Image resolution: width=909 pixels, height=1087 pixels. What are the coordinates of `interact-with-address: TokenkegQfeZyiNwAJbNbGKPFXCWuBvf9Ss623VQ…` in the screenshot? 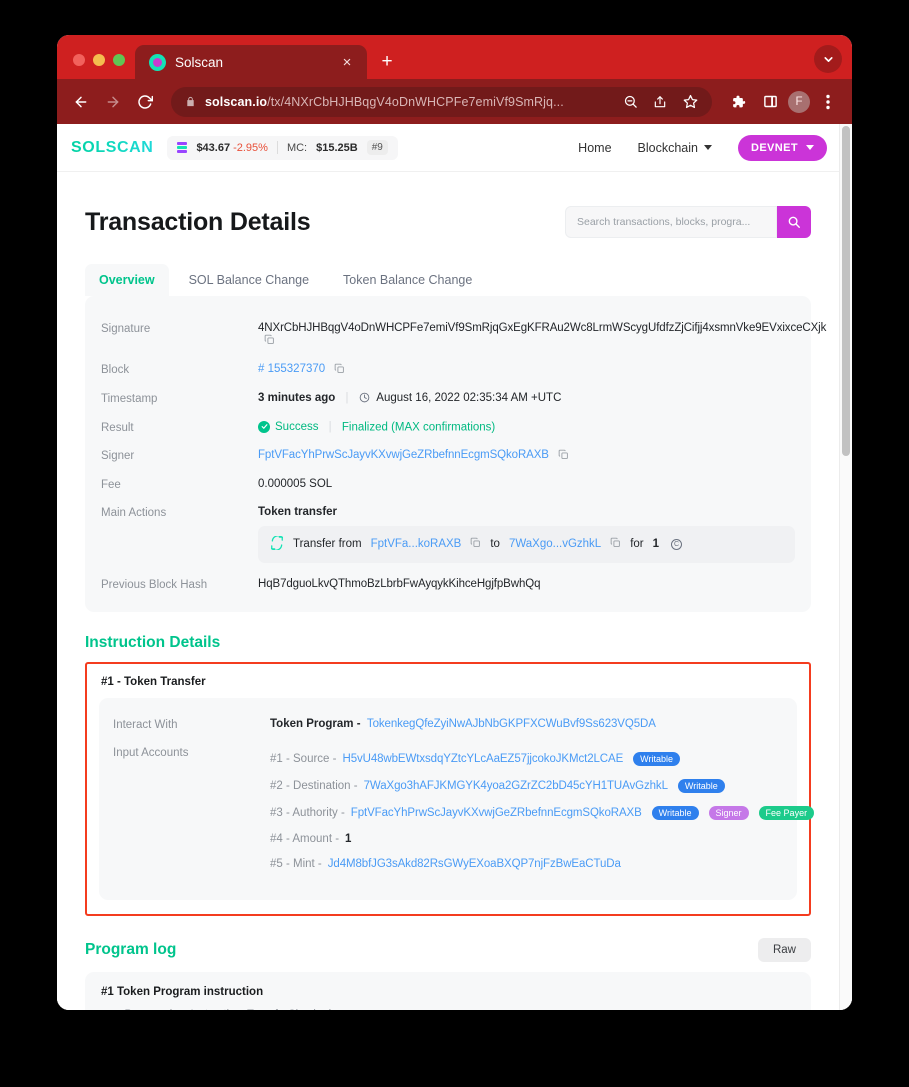 It's located at (511, 724).